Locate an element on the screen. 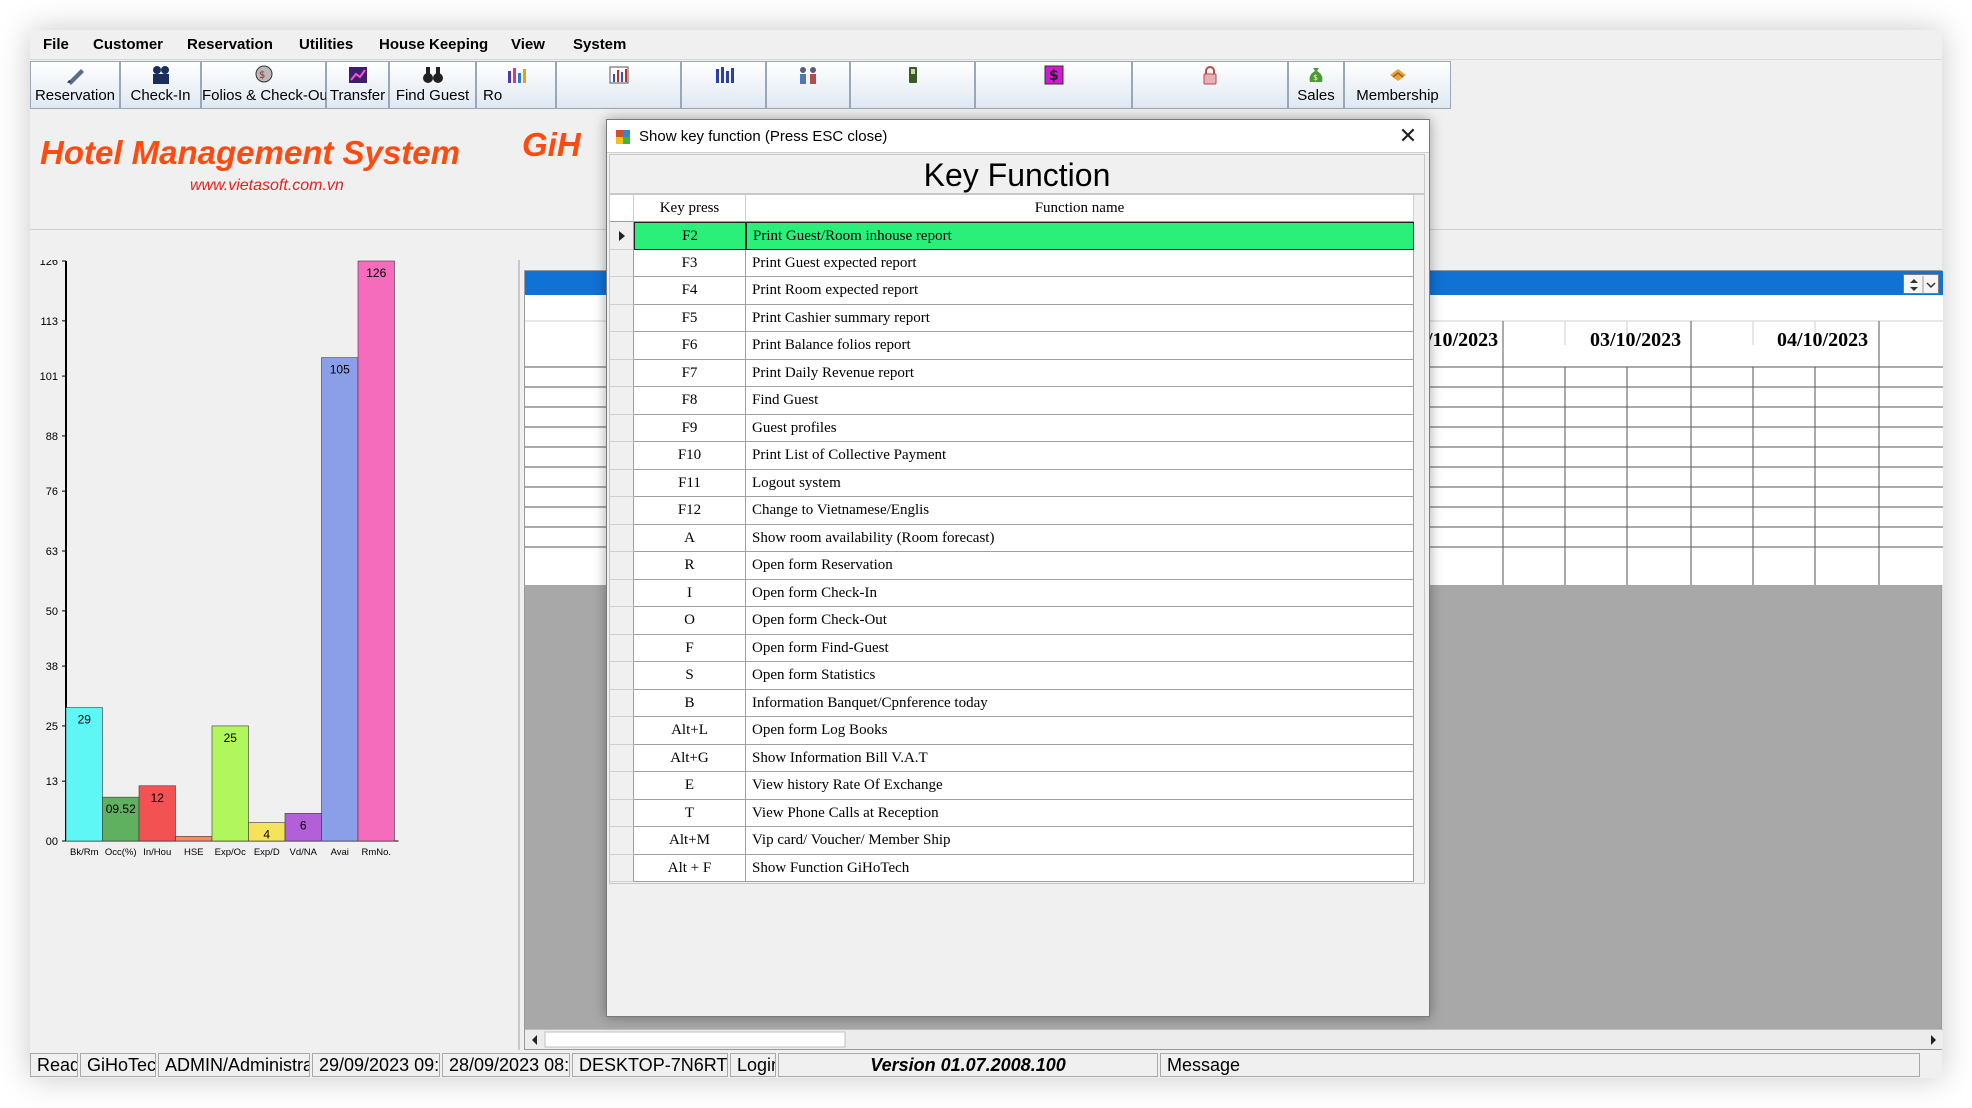 The image size is (1972, 1108). table-row: Alt + F Show Function GiHoTech is located at coordinates (1018, 868).